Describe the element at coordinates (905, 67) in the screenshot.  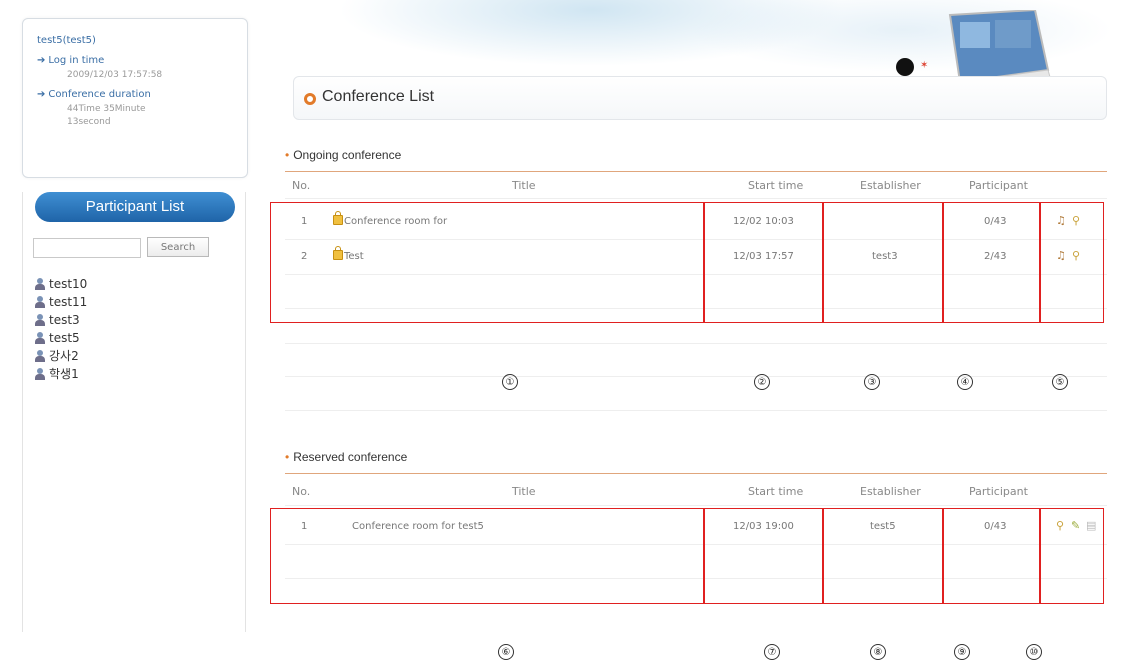
I see `webcam-icon` at that location.